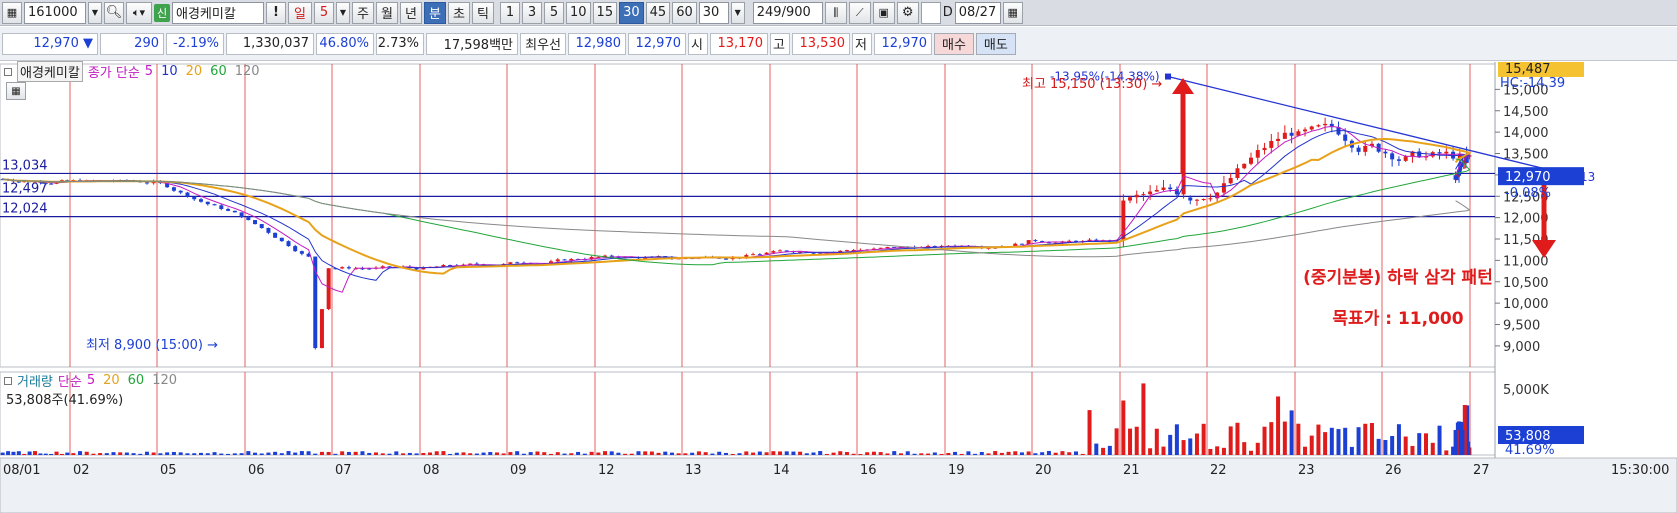 The image size is (1677, 513). I want to click on x-tick-label: 20, so click(1043, 470).